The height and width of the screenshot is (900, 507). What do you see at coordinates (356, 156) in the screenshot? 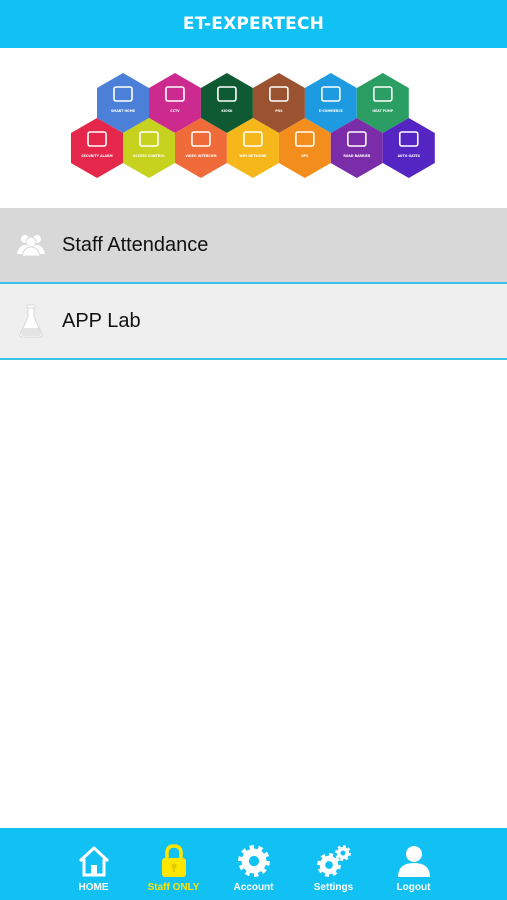
I see `hexagon-label: ROAD BARRIER` at bounding box center [356, 156].